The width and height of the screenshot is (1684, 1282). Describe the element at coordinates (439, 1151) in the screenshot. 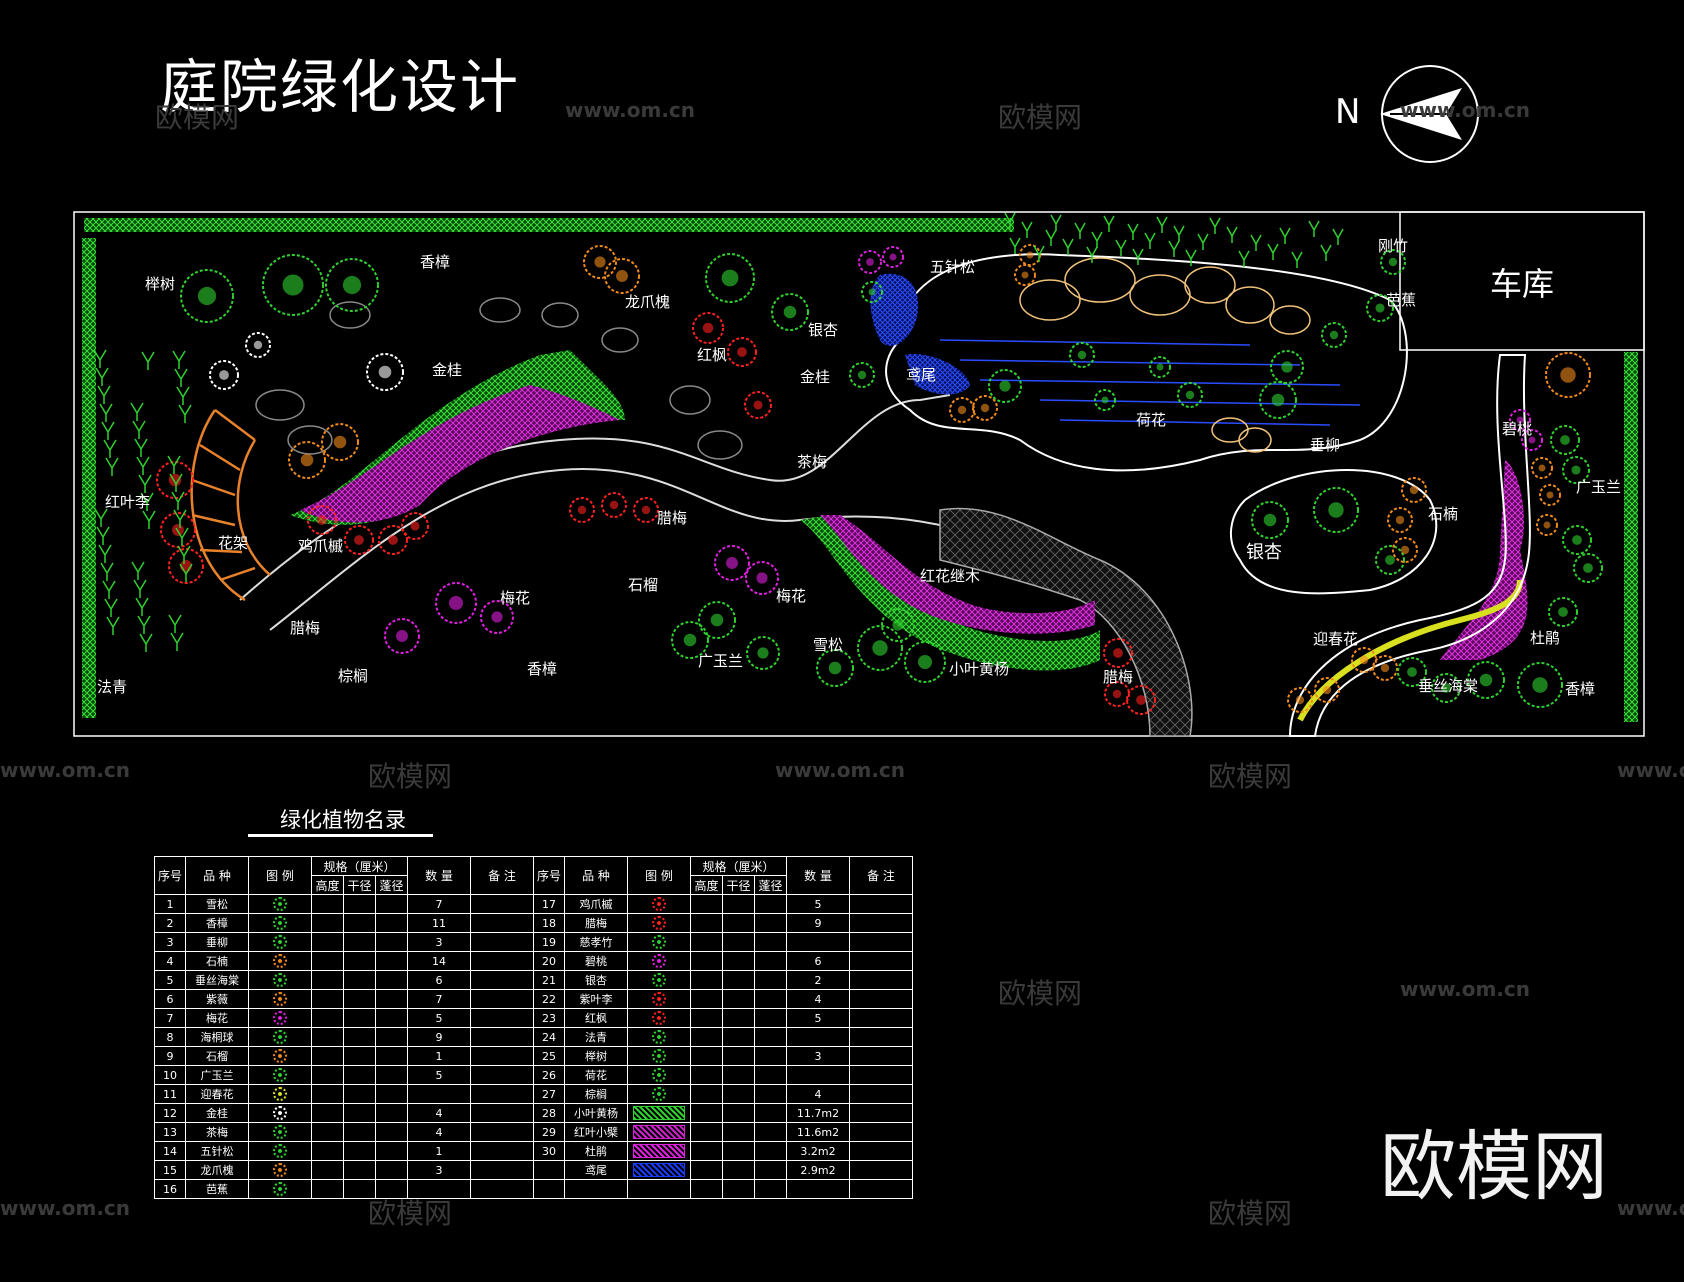

I see `cell-qty: 1` at that location.